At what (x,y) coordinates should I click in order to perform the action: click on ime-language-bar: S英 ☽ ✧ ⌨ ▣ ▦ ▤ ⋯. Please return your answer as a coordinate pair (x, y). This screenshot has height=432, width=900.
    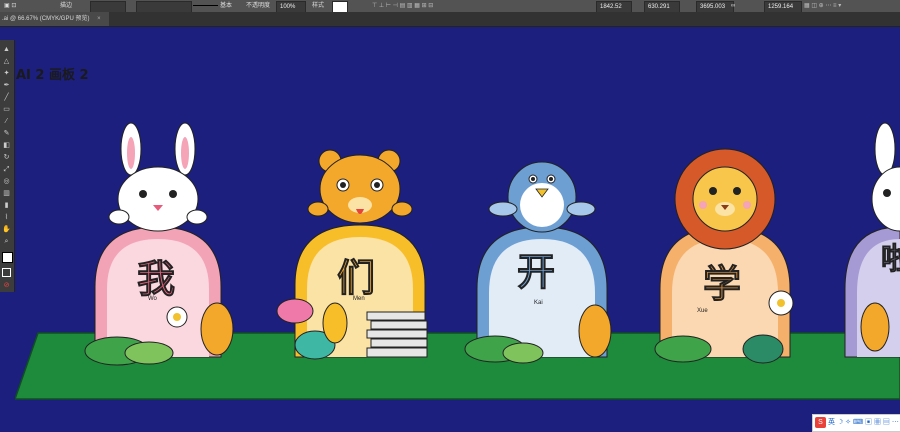
    Looking at the image, I should click on (856, 423).